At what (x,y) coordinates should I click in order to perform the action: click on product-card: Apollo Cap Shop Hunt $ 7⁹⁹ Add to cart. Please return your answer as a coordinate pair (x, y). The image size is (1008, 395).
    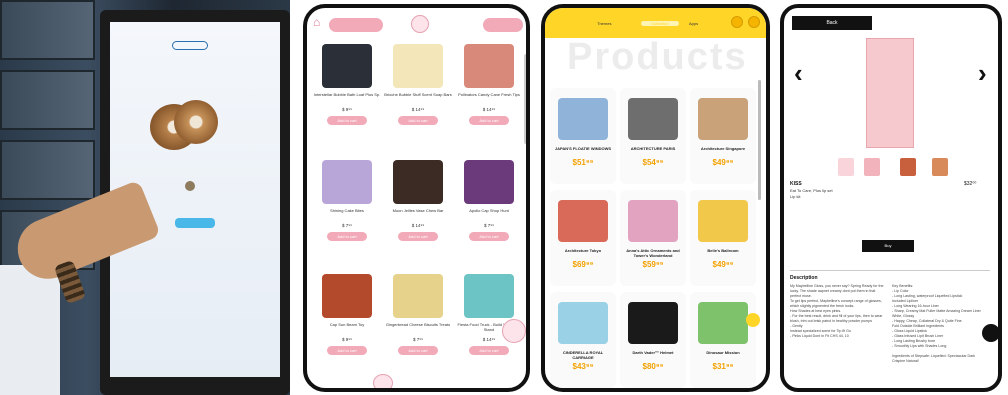
    Looking at the image, I should click on (489, 214).